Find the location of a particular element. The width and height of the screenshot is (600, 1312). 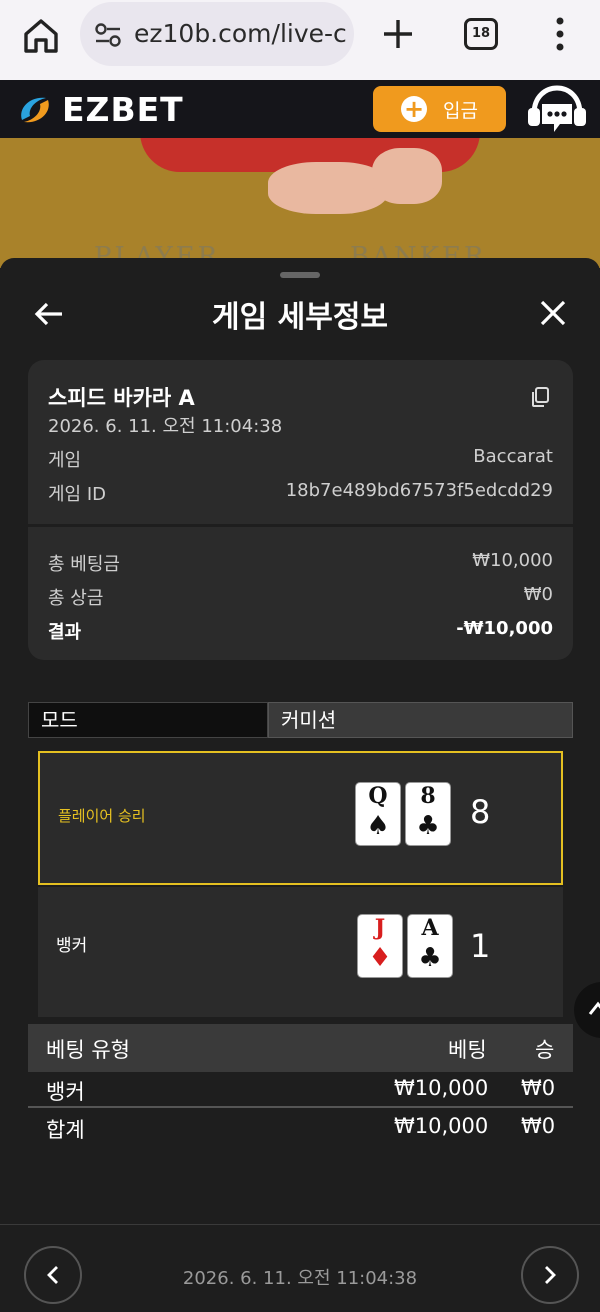

home-icon is located at coordinates (41, 36).